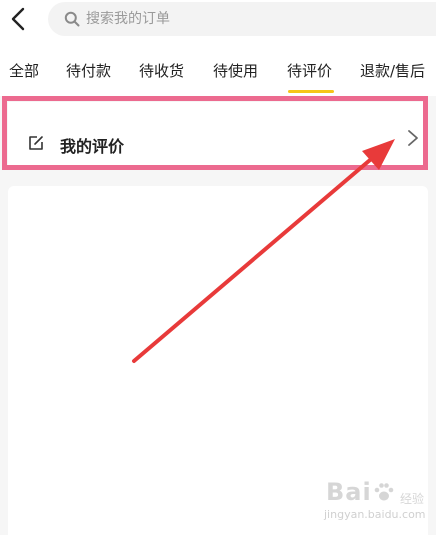  I want to click on tab-pending-review: 待评价, so click(309, 70).